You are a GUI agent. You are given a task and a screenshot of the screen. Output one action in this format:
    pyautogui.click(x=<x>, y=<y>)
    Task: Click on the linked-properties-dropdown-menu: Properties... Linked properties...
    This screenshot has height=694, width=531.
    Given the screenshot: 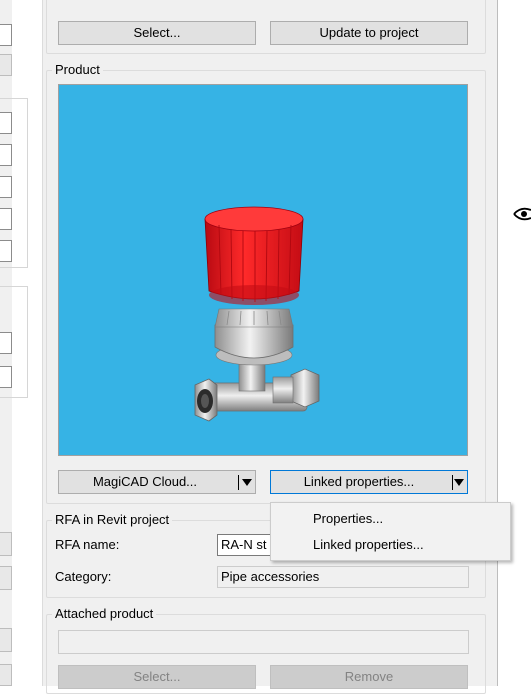 What is the action you would take?
    pyautogui.click(x=390, y=531)
    